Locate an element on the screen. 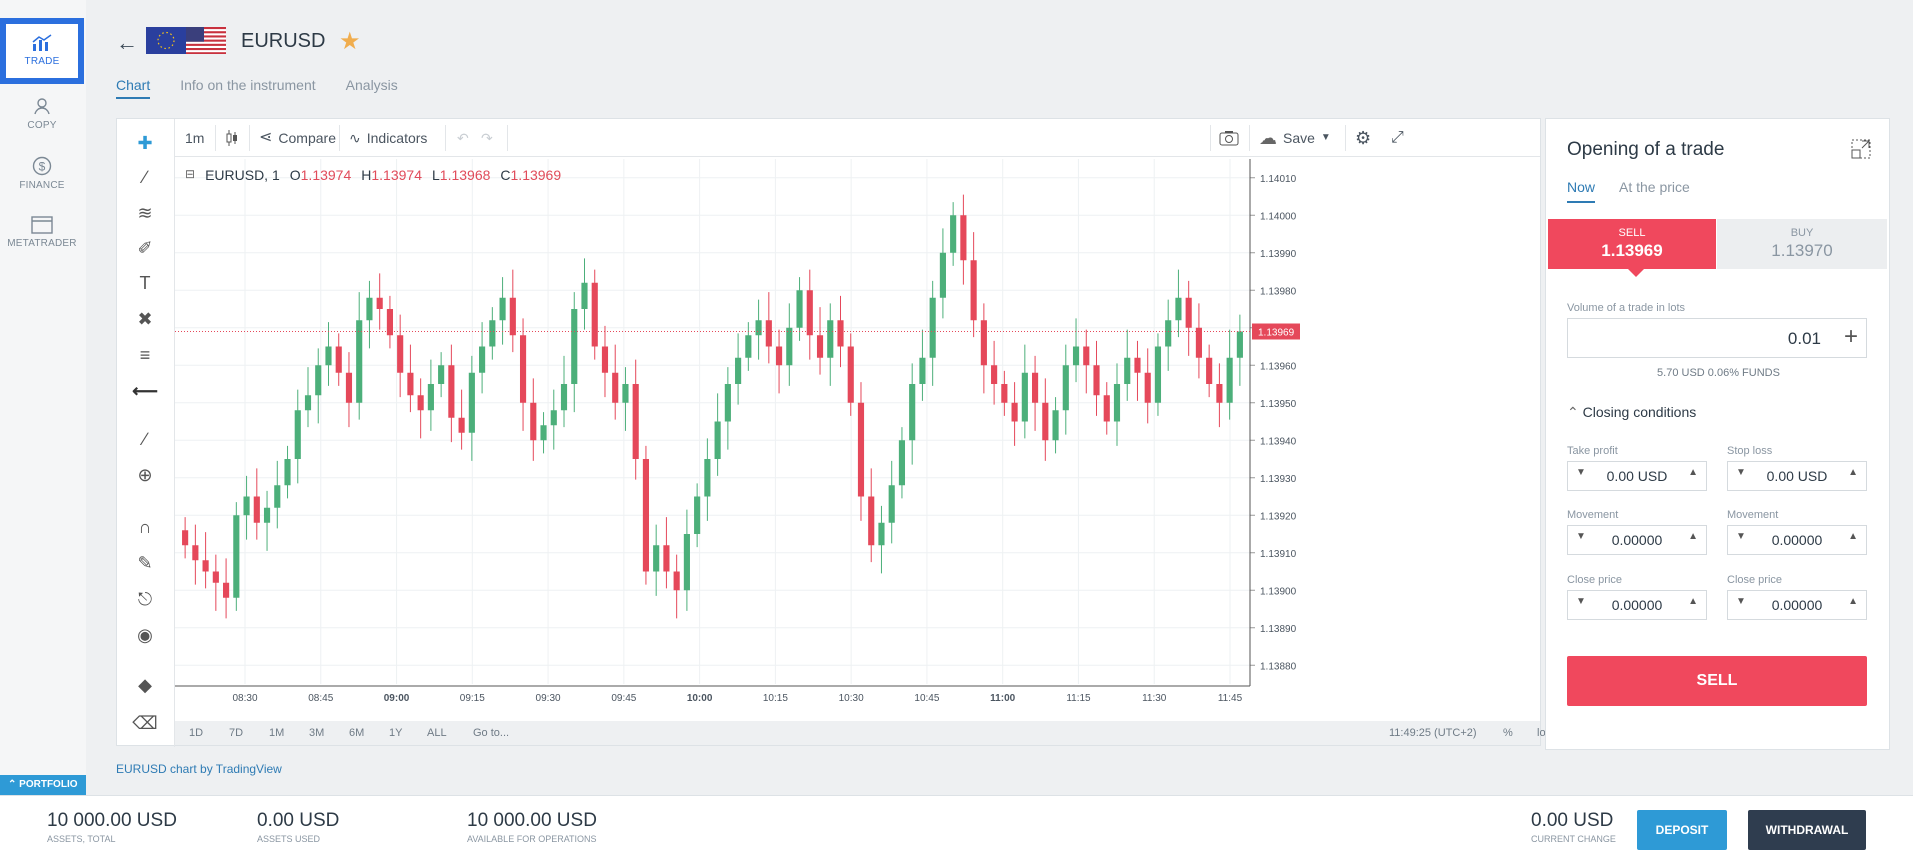  collapse-legend-icon: ⊟ is located at coordinates (190, 175).